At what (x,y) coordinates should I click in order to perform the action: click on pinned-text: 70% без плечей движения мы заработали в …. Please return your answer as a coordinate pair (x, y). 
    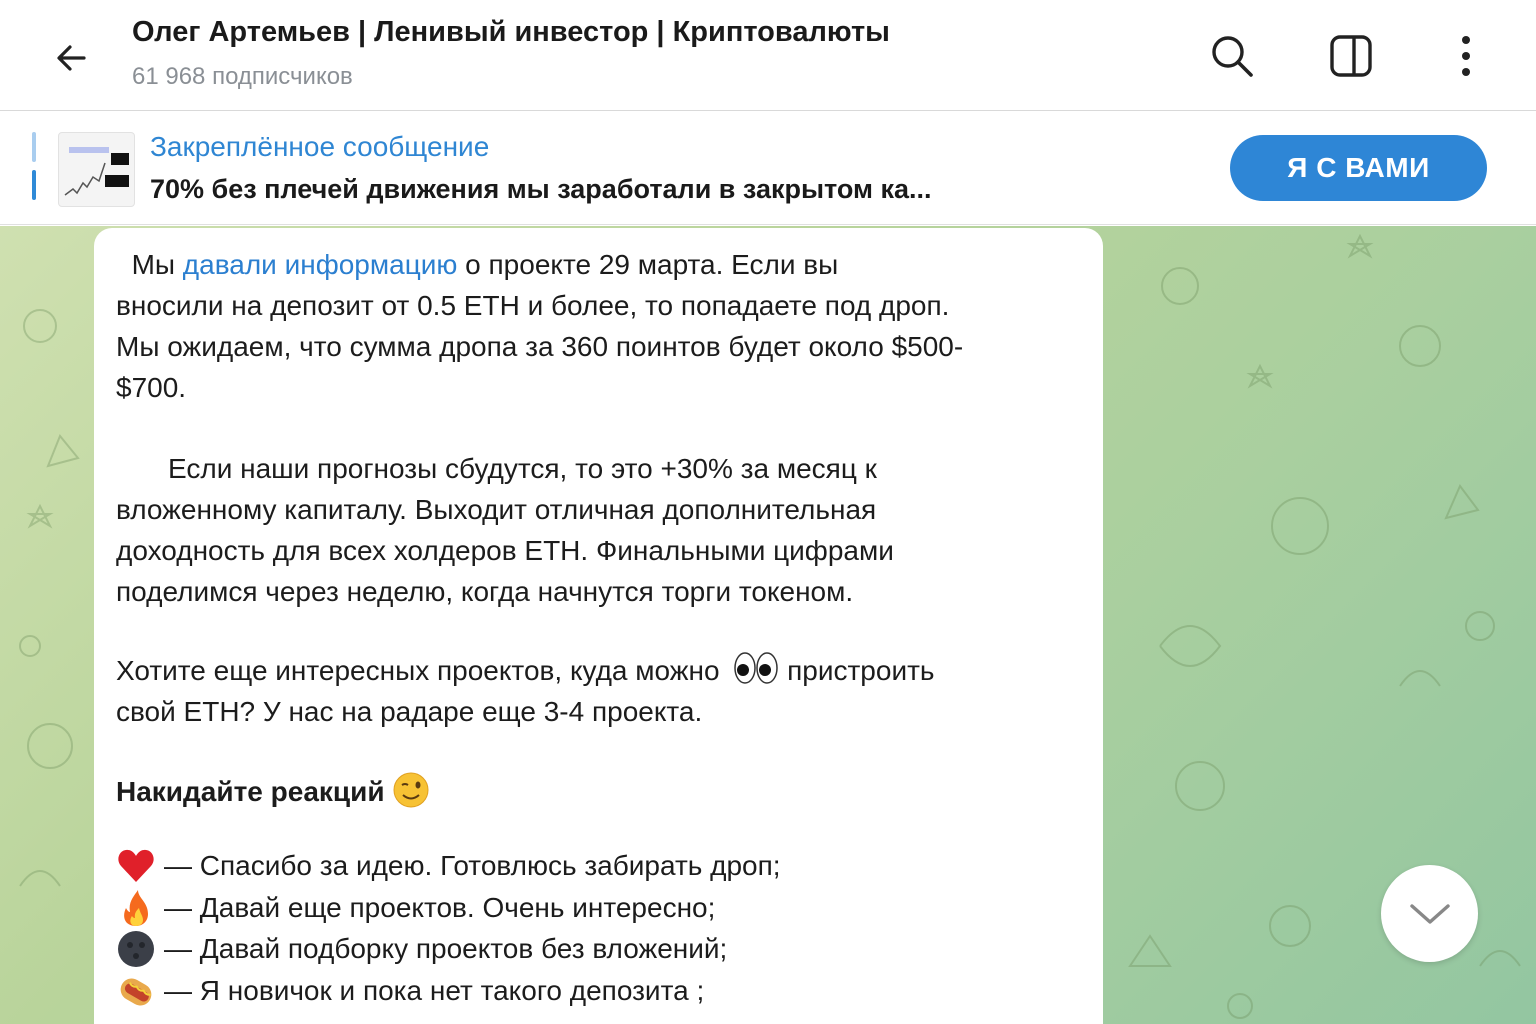
    Looking at the image, I should click on (541, 189).